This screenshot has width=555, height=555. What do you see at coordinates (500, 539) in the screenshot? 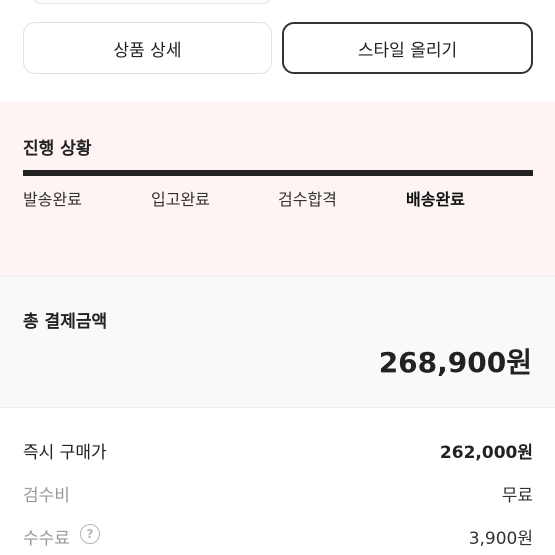
I see `commission-value: 3,900원` at bounding box center [500, 539].